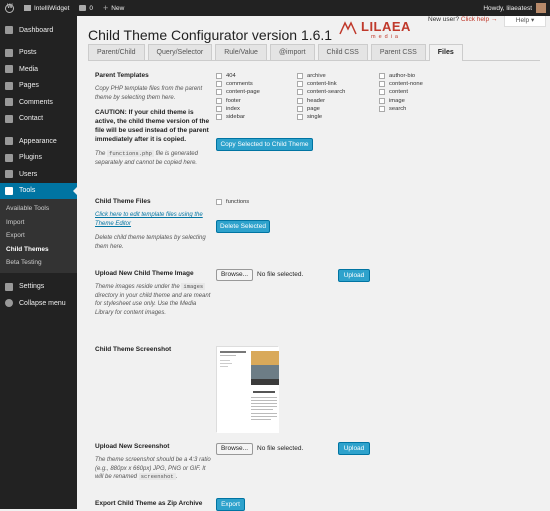 The image size is (550, 511). What do you see at coordinates (9, 52) in the screenshot?
I see `pin-icon` at bounding box center [9, 52].